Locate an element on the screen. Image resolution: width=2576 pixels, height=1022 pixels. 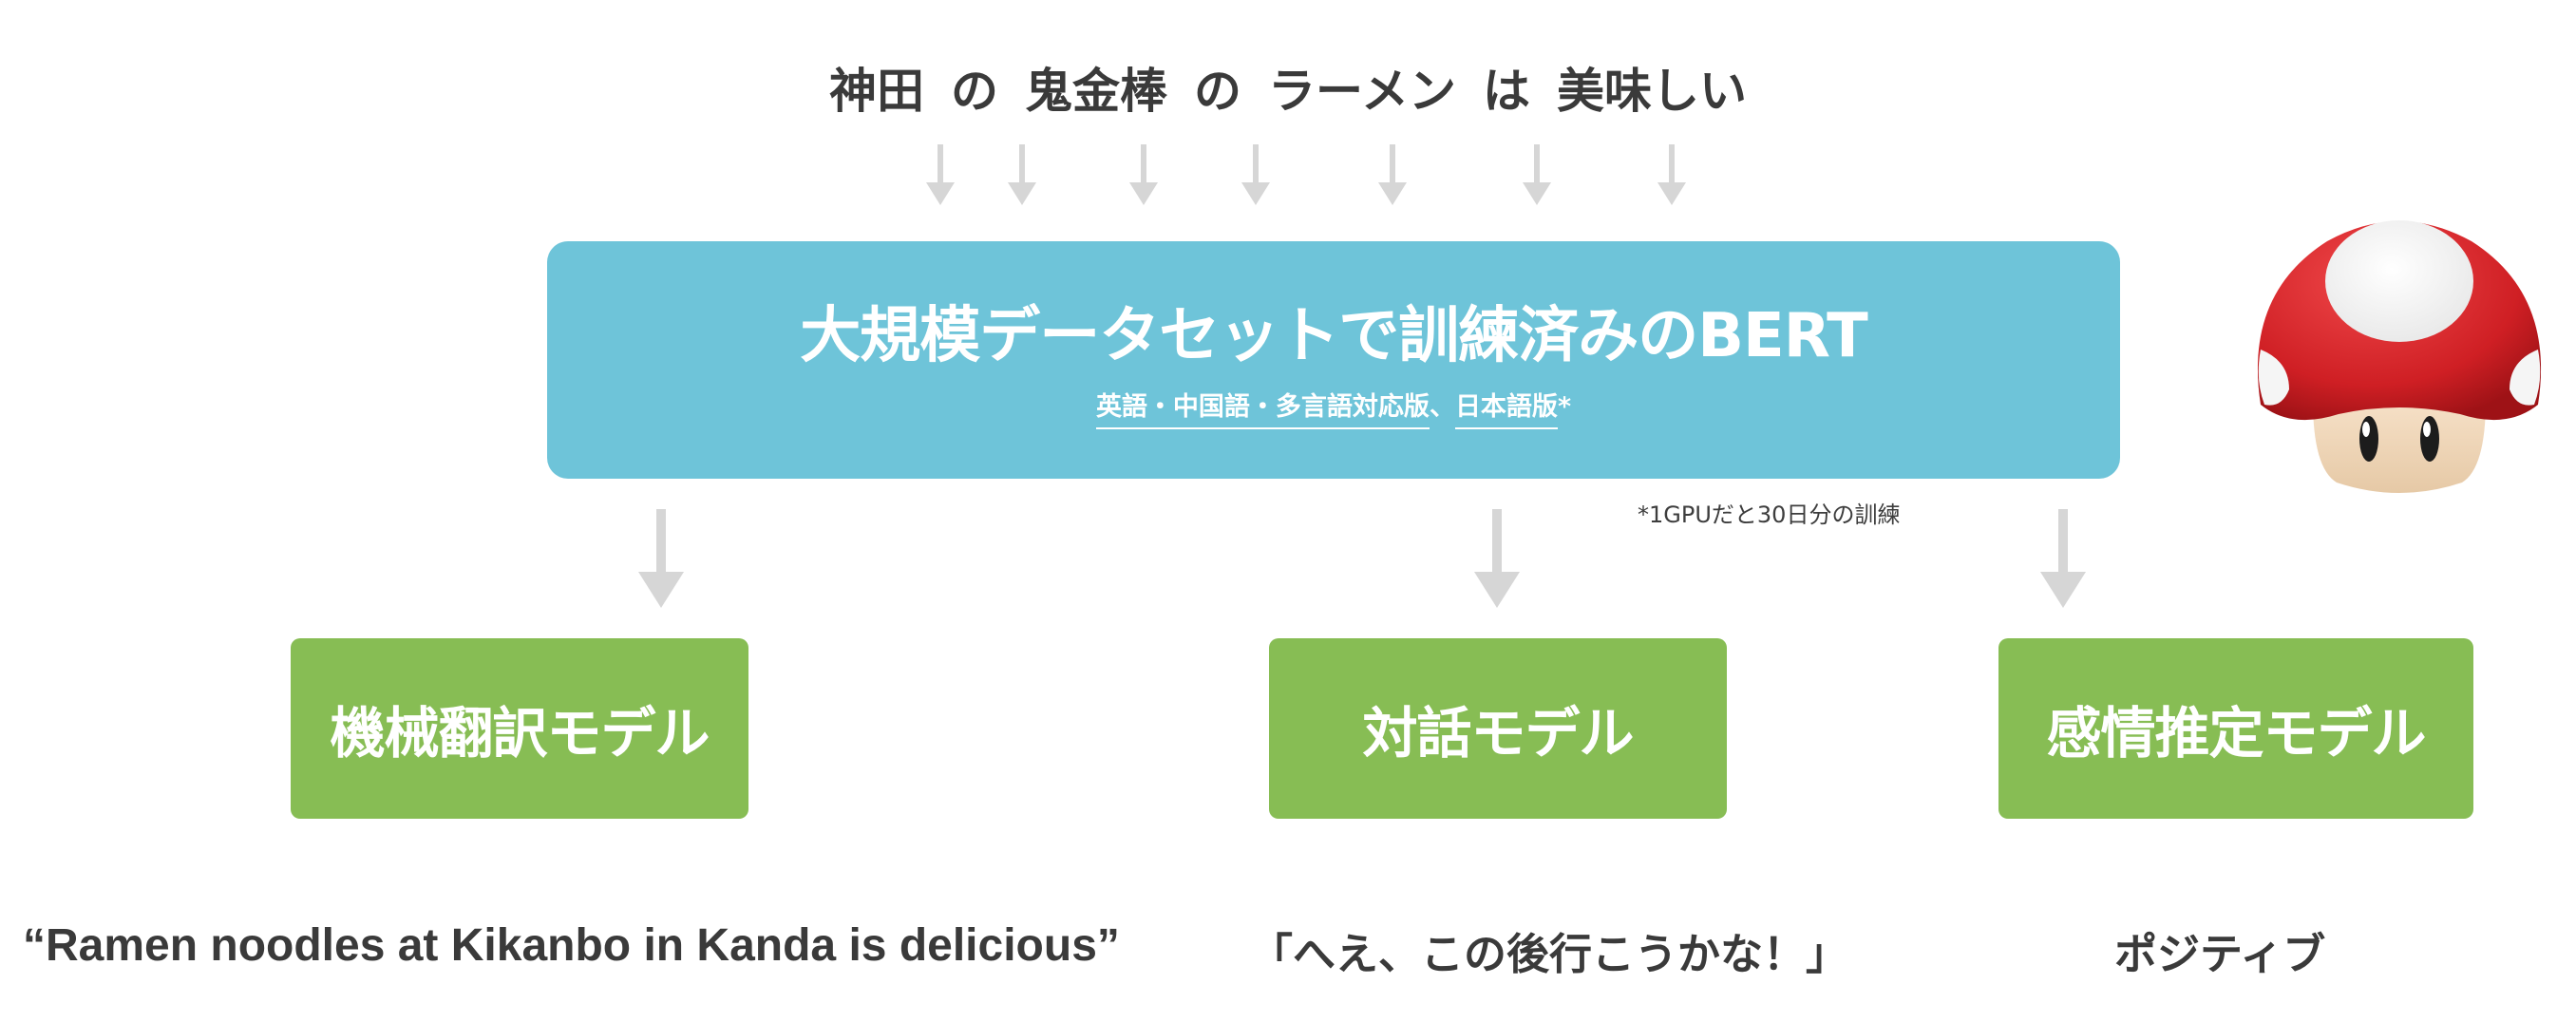
input-token: 鬼金棒 is located at coordinates (1096, 91).